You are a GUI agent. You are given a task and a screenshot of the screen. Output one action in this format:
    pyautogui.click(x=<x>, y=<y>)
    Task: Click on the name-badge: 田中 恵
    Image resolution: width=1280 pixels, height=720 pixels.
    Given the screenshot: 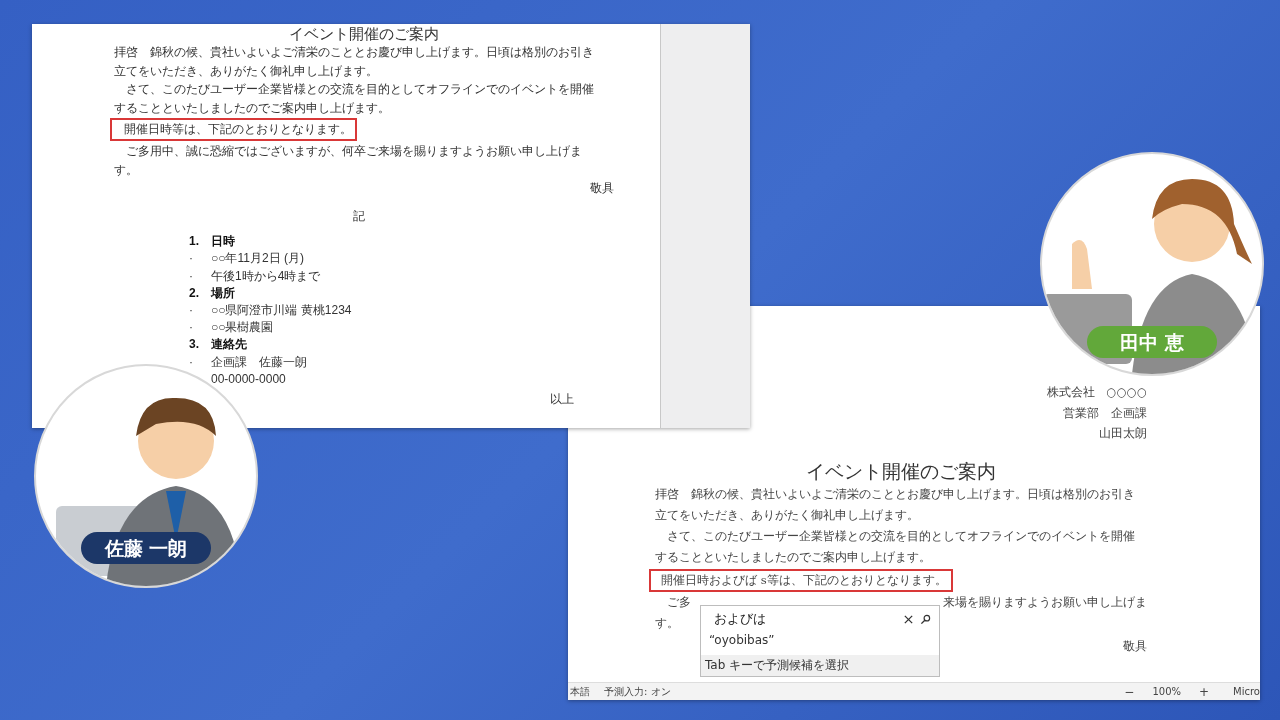 What is the action you would take?
    pyautogui.click(x=1152, y=342)
    